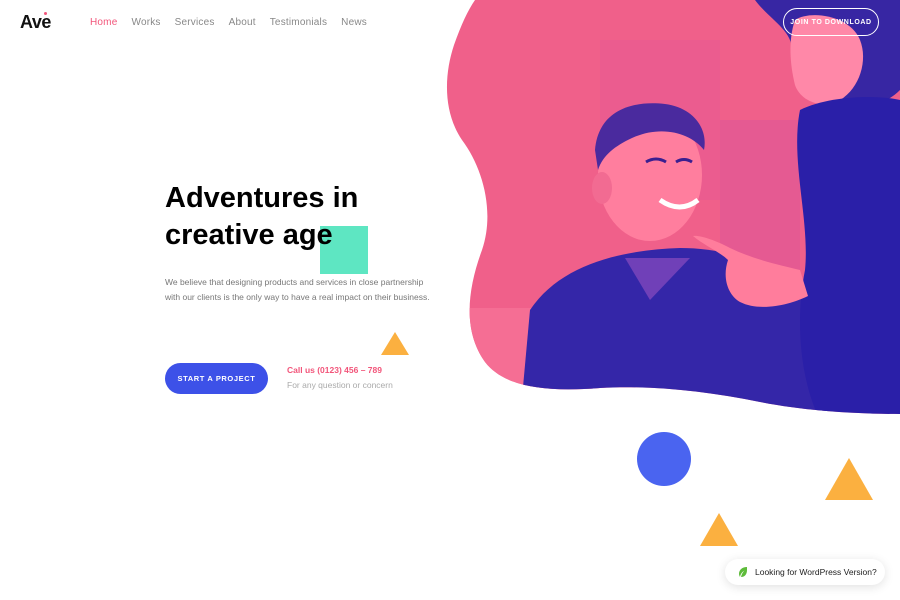  Describe the element at coordinates (262, 198) in the screenshot. I see `headline-line-1: Adventures in` at that location.